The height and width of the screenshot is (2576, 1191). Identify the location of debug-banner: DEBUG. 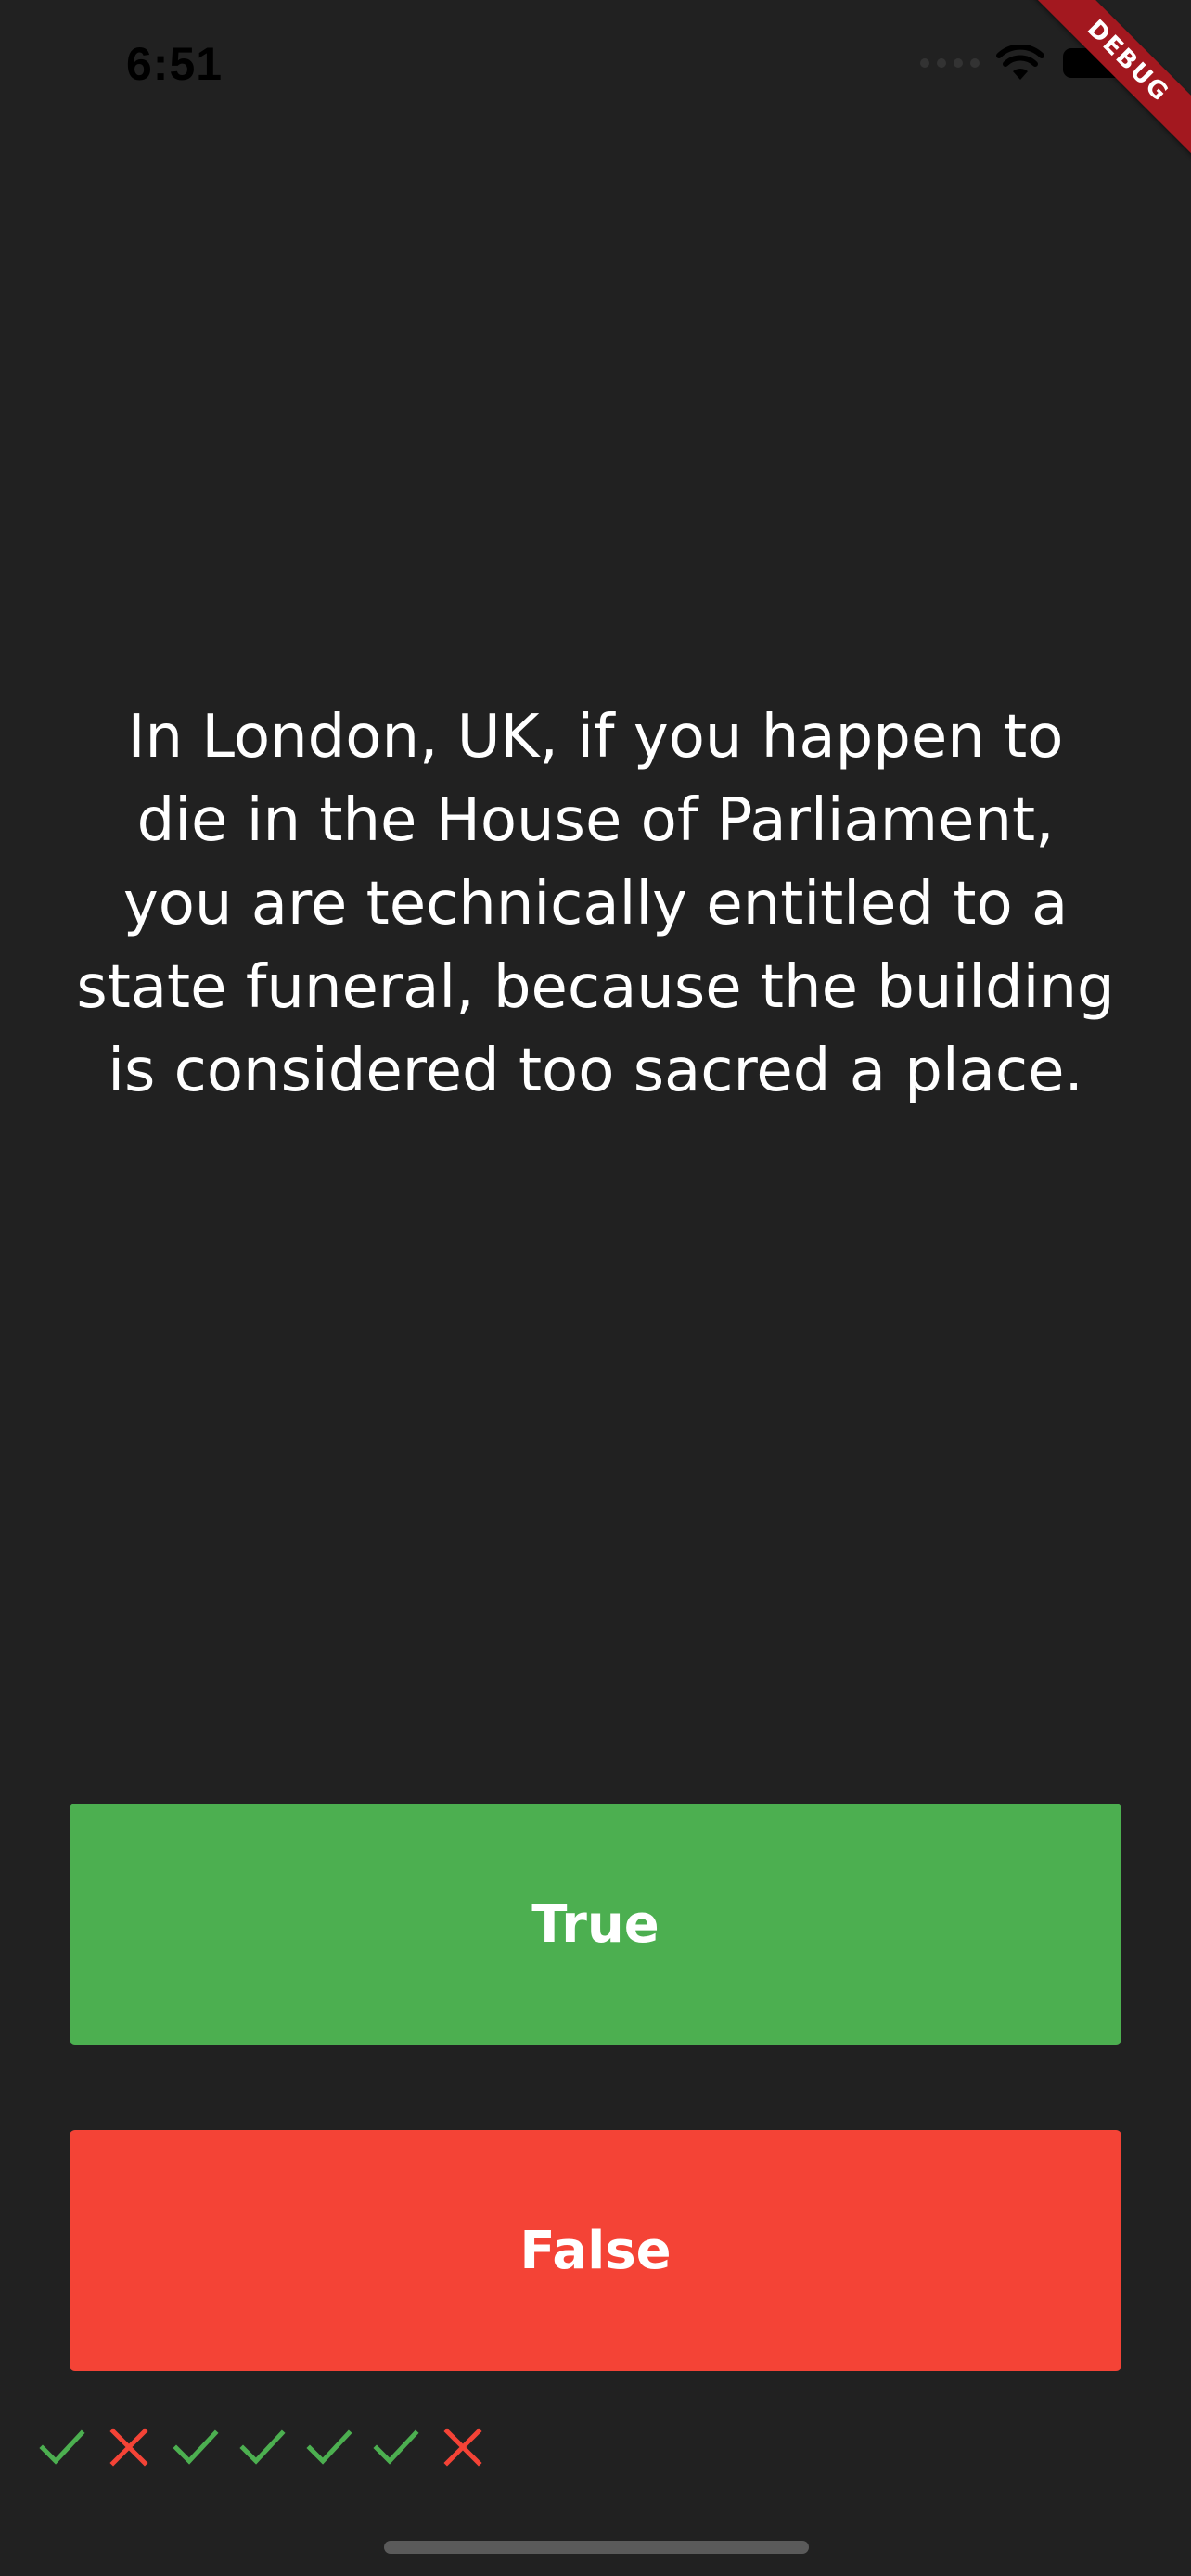
(1098, 92).